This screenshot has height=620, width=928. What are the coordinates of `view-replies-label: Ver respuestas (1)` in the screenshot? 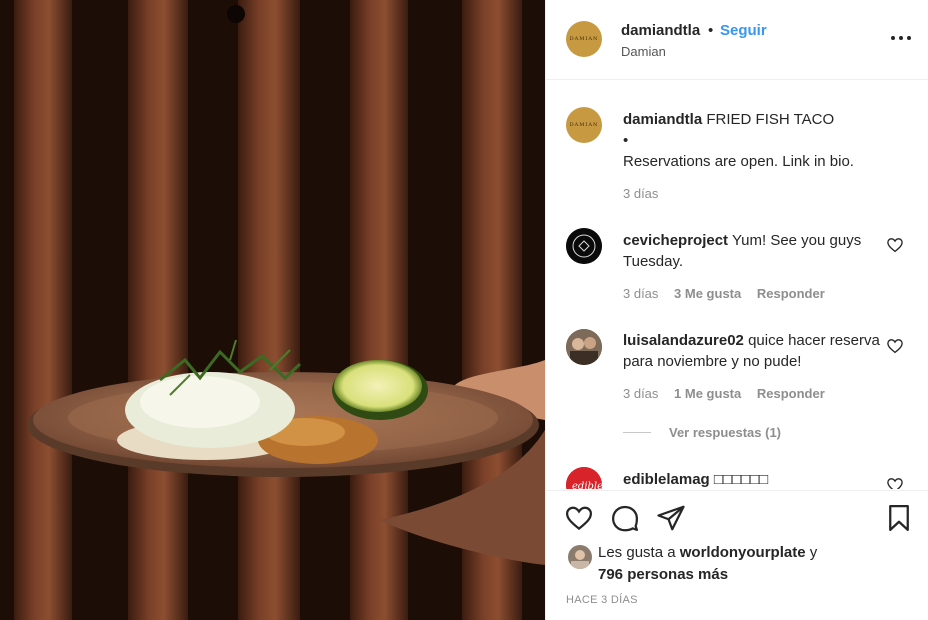 It's located at (725, 432).